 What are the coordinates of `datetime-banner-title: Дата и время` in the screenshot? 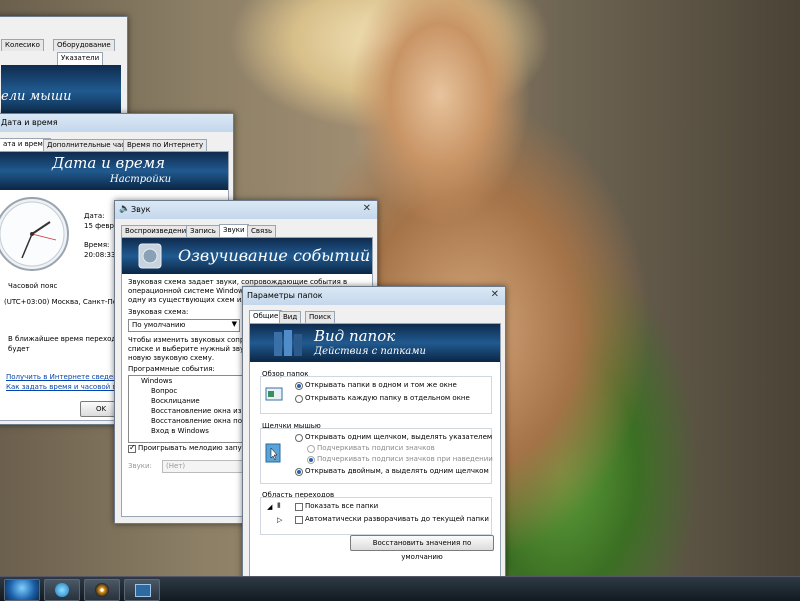 It's located at (109, 163).